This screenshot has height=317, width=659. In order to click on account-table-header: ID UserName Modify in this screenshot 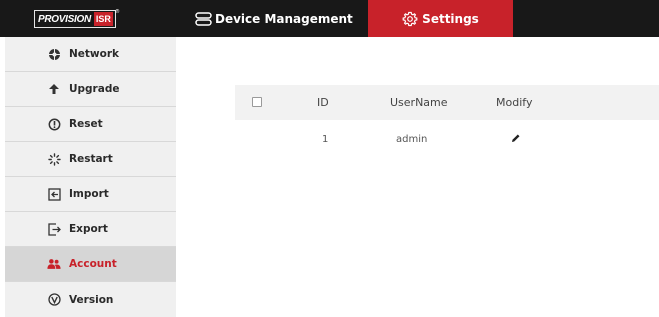, I will do `click(447, 102)`.